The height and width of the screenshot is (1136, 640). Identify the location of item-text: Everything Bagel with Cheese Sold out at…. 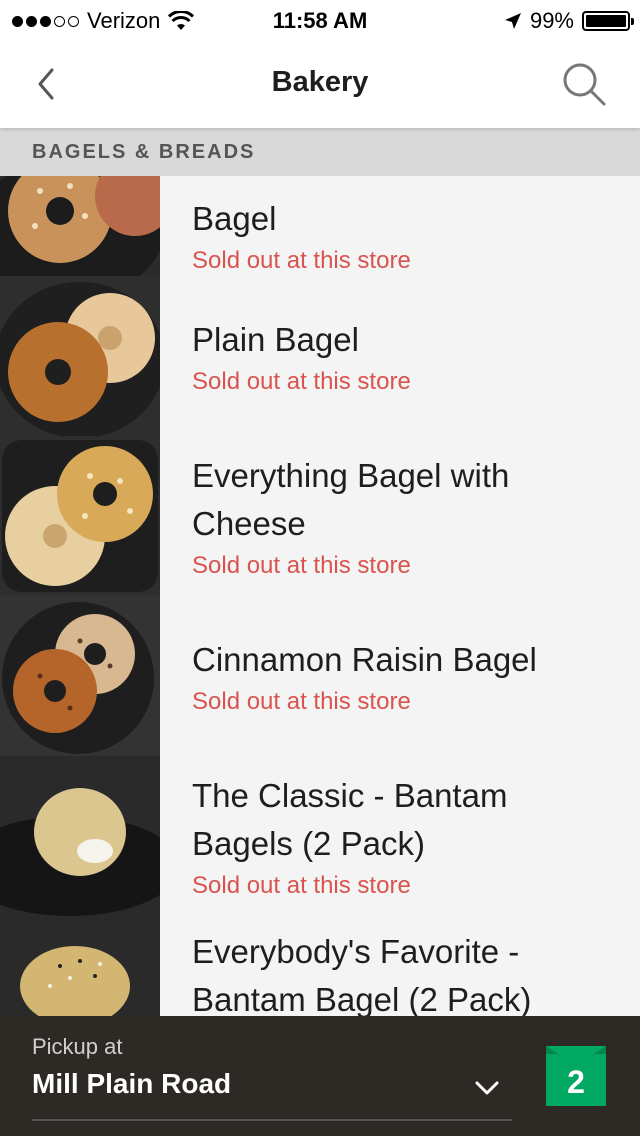
(404, 516).